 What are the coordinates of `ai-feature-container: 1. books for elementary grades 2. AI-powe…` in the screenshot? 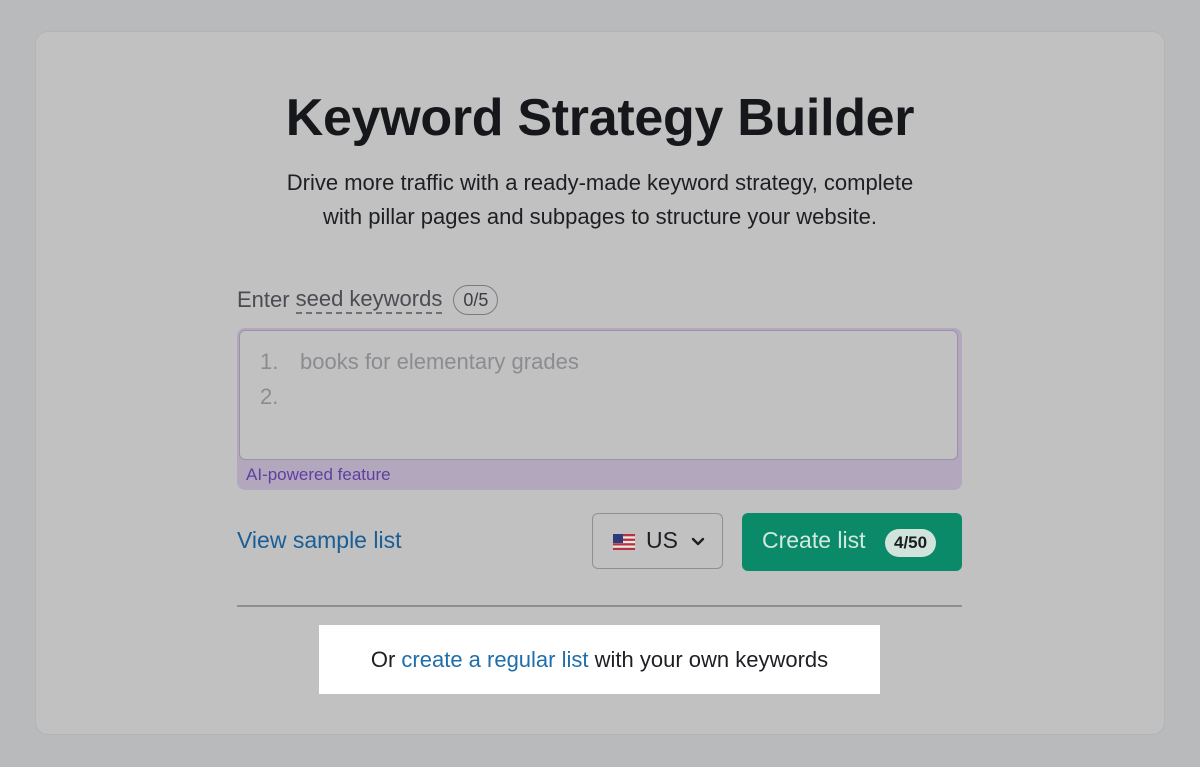 It's located at (599, 409).